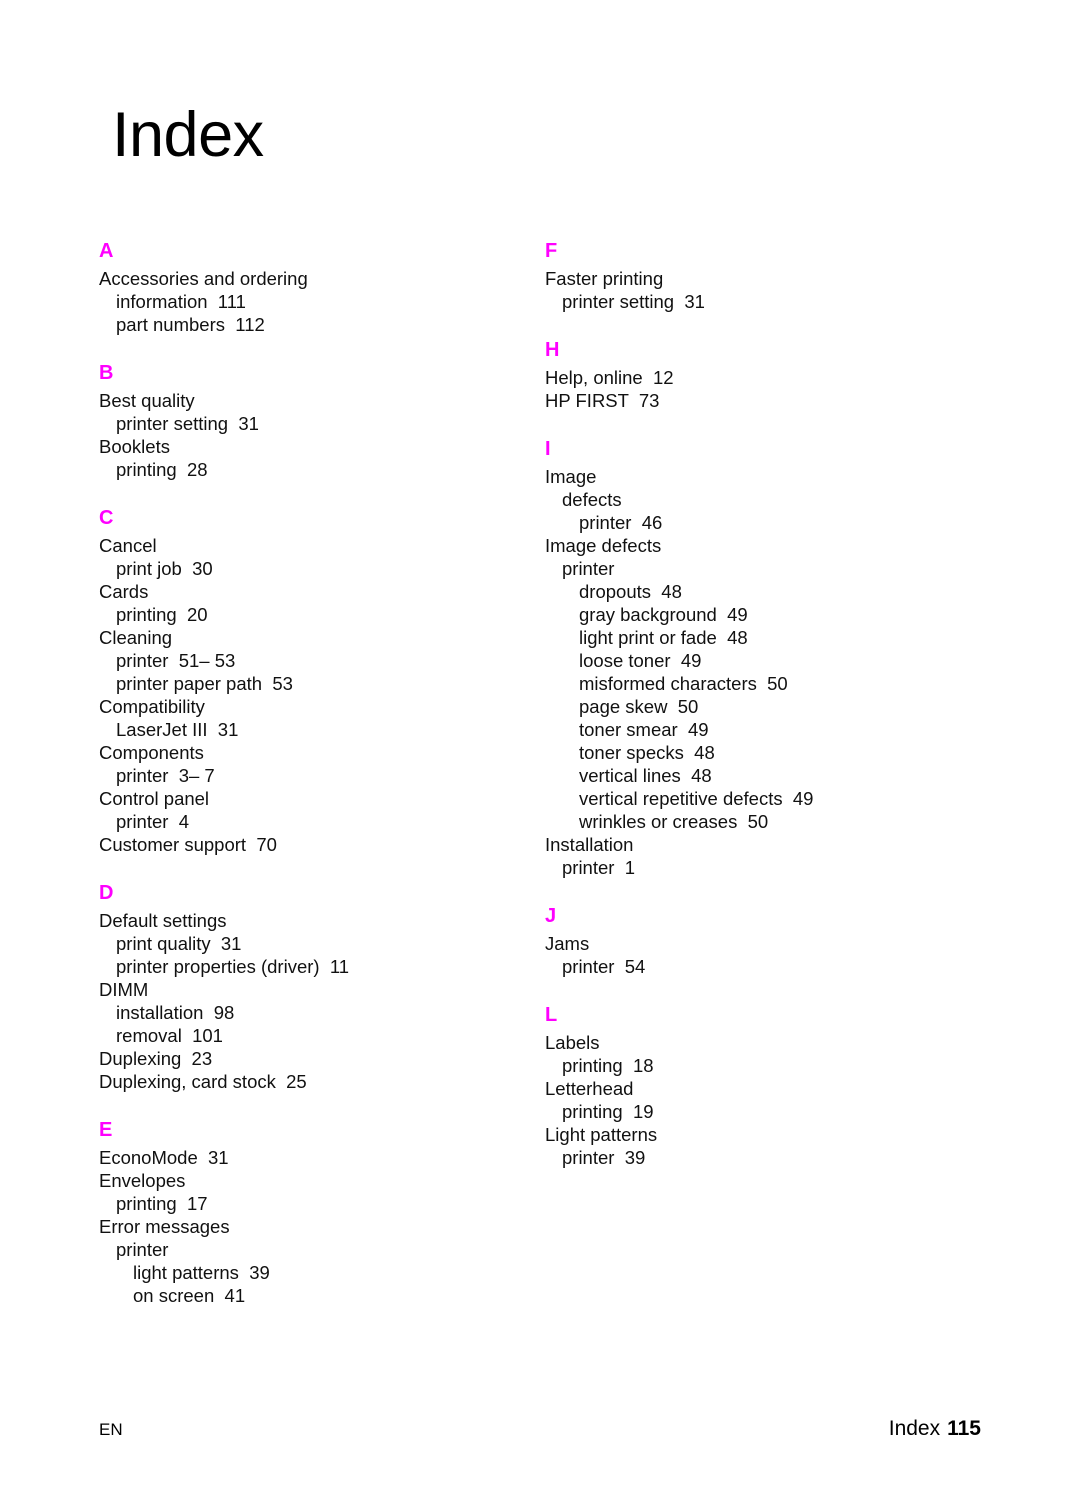 The height and width of the screenshot is (1495, 1080). Describe the element at coordinates (319, 446) in the screenshot. I see `index-entry: Booklets` at that location.